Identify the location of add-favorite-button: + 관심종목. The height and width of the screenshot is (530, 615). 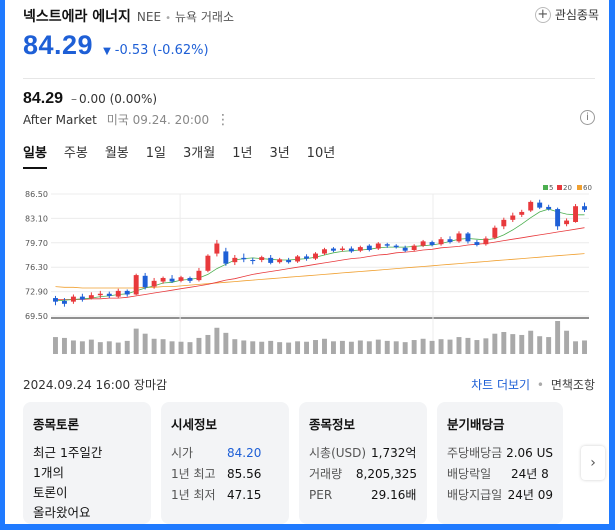
(566, 14).